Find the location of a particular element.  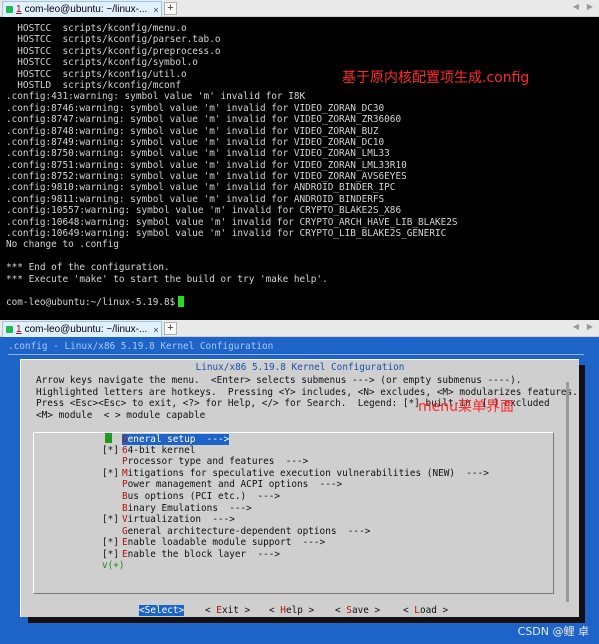

menu-item: Binary Emulations ---> is located at coordinates (177, 509).